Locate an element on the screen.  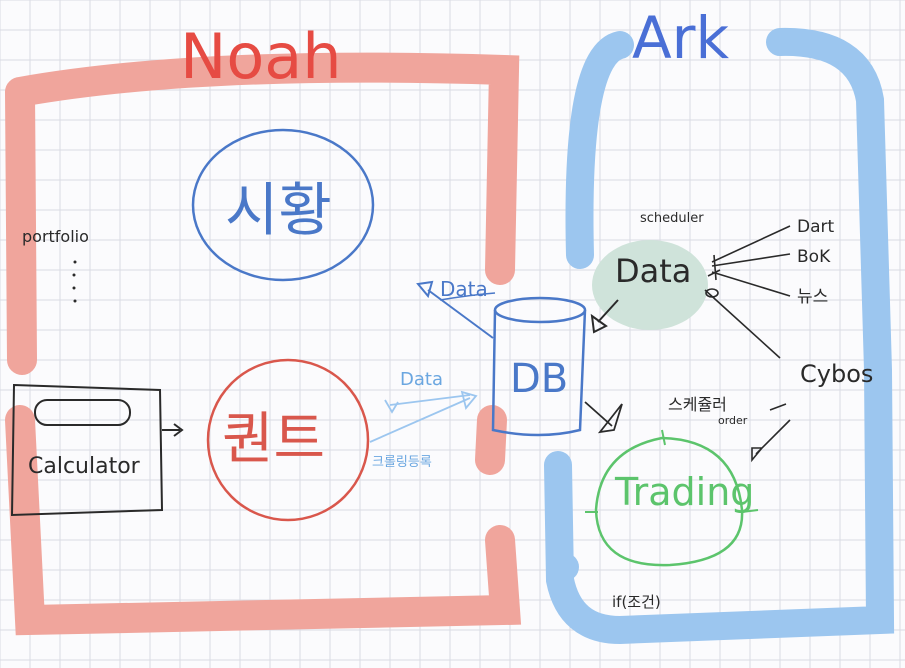
trading-label: Trading is located at coordinates (684, 492).